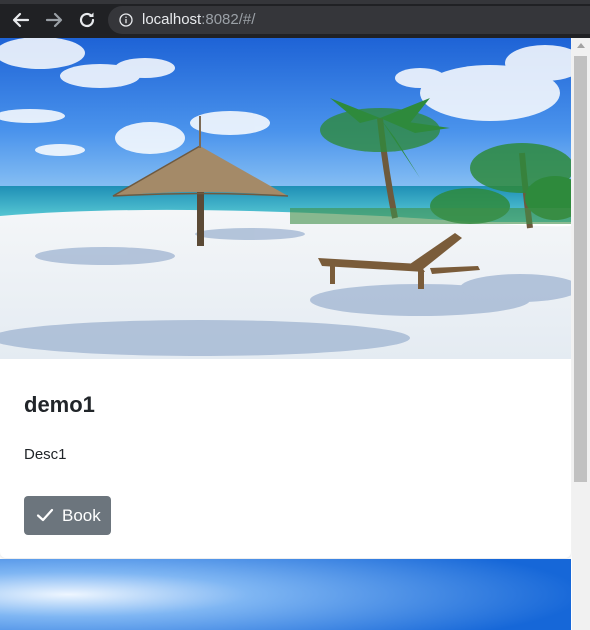  Describe the element at coordinates (349, 20) in the screenshot. I see `address-bar: localhost:8082/#/` at that location.